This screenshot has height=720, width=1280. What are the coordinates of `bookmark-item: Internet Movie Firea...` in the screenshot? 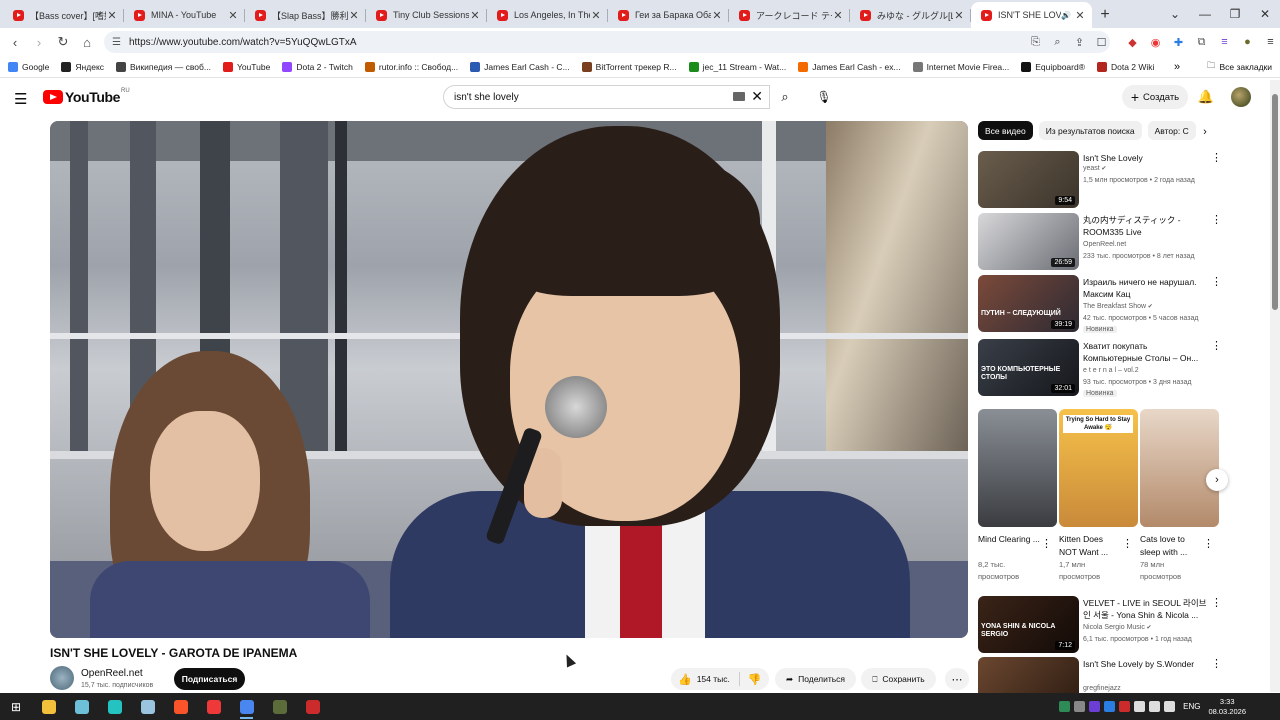 It's located at (960, 66).